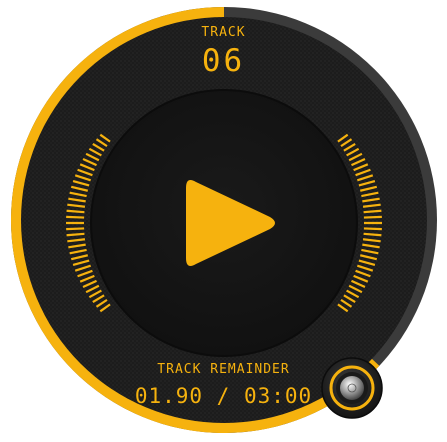 This screenshot has width=447, height=442. I want to click on track-remainder-label: TRACK REMAINDER, so click(223, 369).